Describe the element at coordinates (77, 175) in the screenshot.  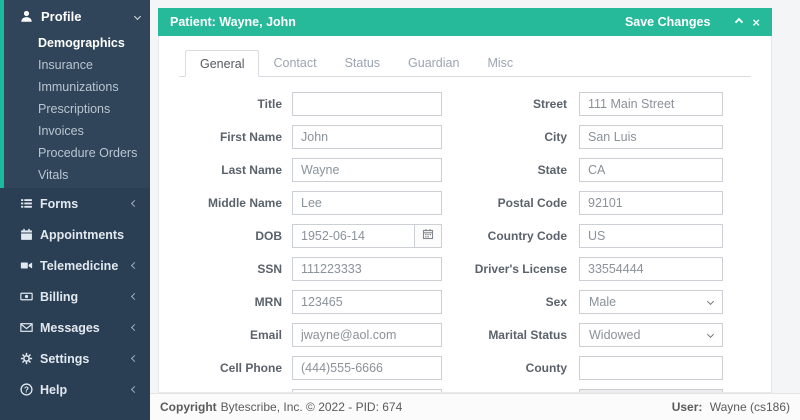
I see `sidebar-item-vitals: Vitals` at that location.